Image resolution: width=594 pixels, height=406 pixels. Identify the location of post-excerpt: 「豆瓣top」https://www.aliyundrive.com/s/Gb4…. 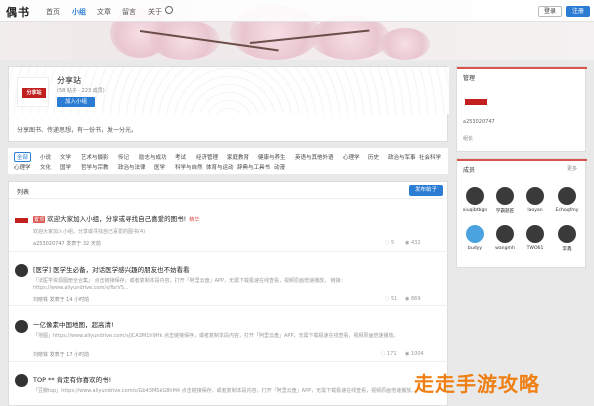
(225, 391).